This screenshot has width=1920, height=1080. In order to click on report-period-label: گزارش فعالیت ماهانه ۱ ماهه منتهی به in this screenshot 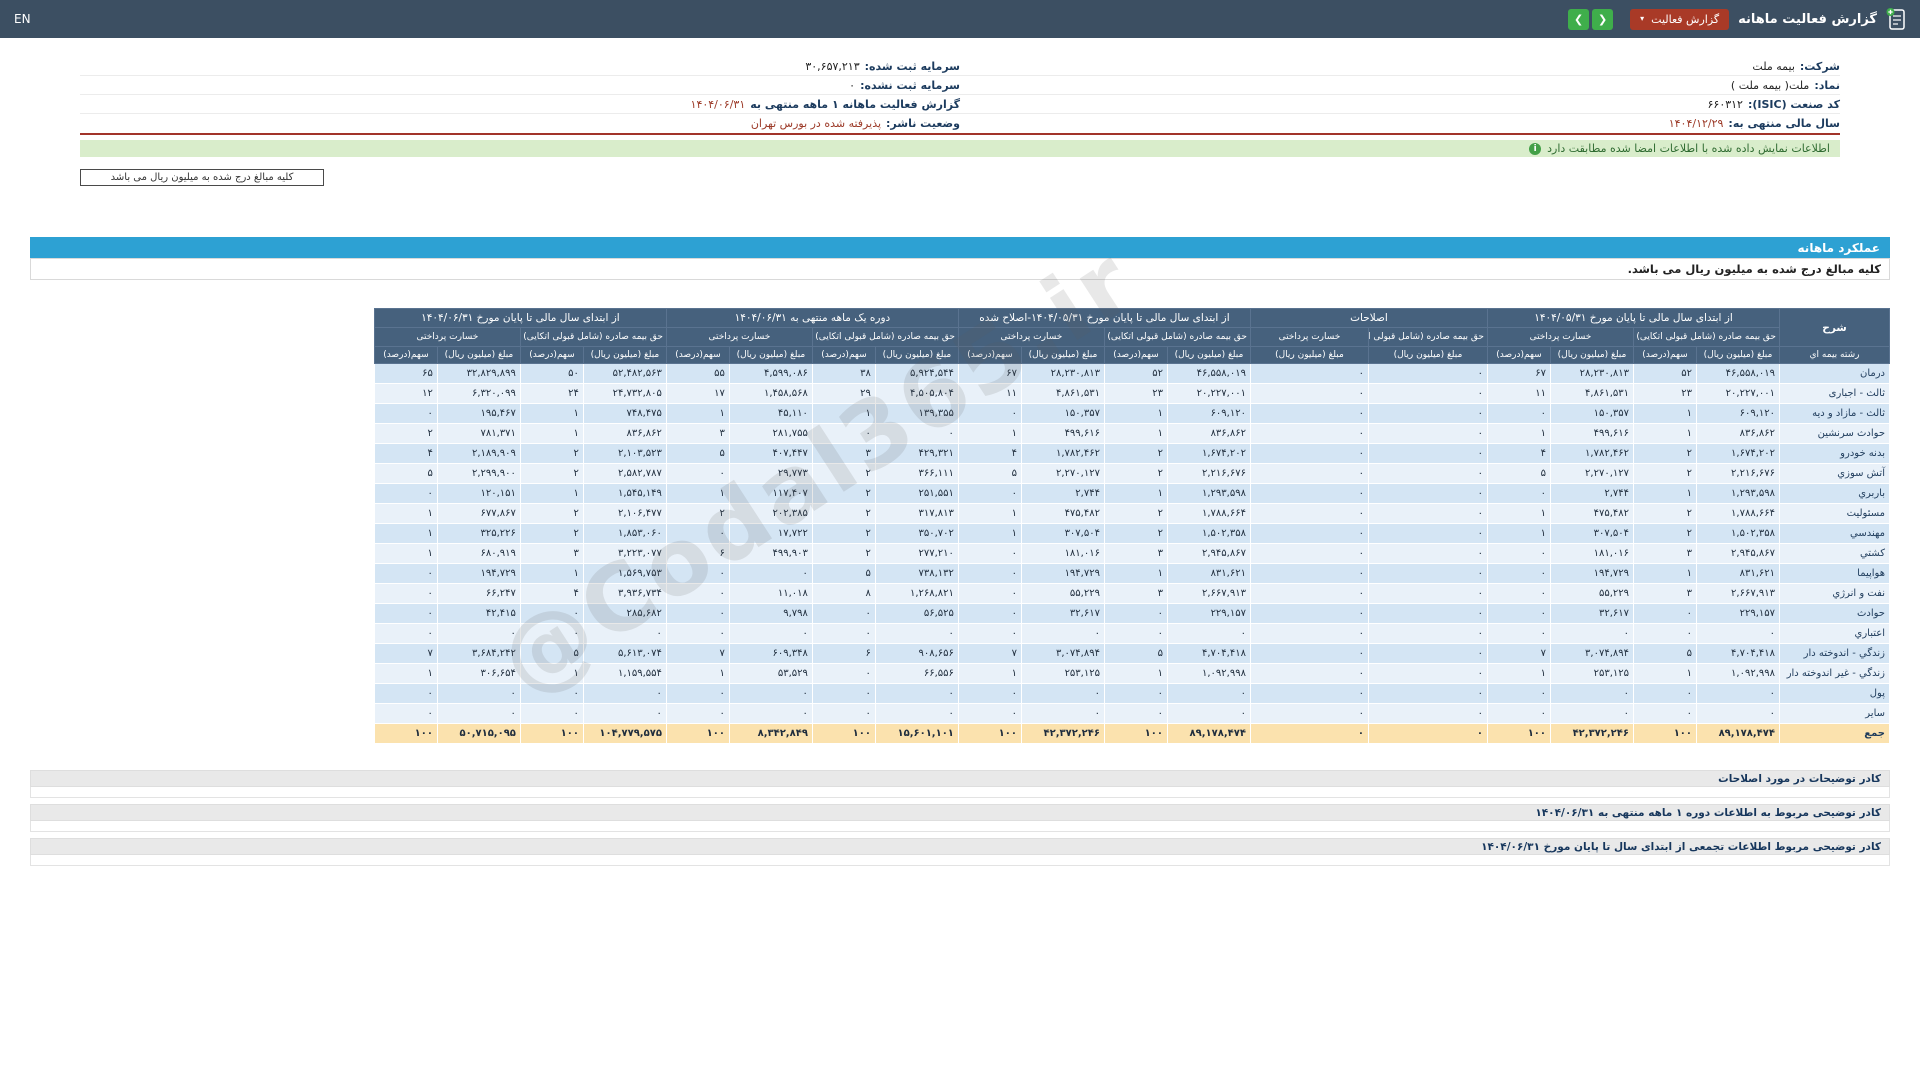, I will do `click(855, 104)`.